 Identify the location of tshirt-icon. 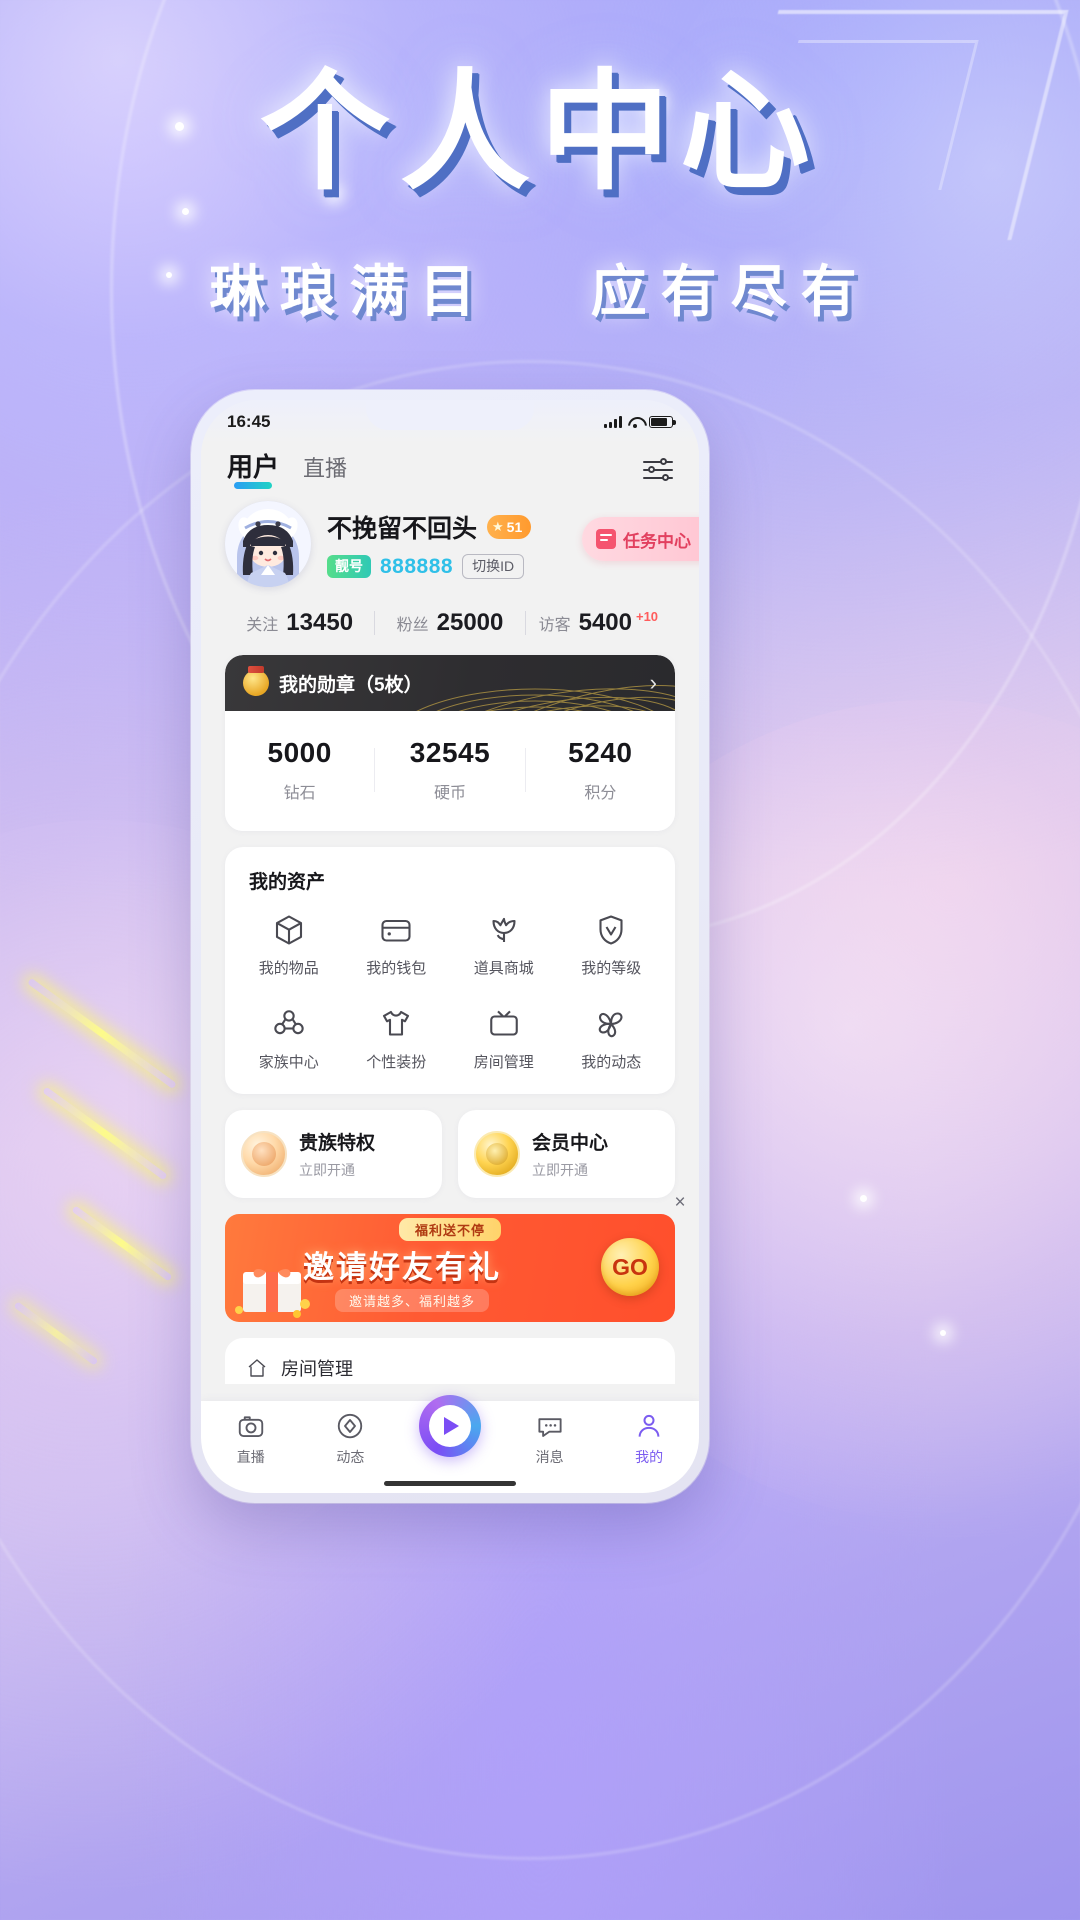
(396, 1024).